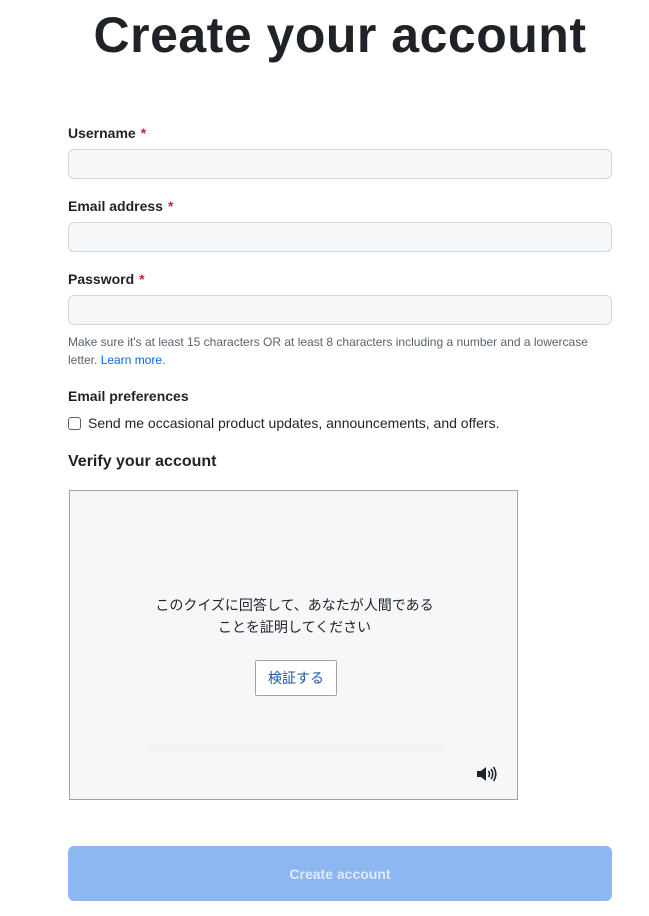  Describe the element at coordinates (101, 279) in the screenshot. I see `password-label-text: Password` at that location.